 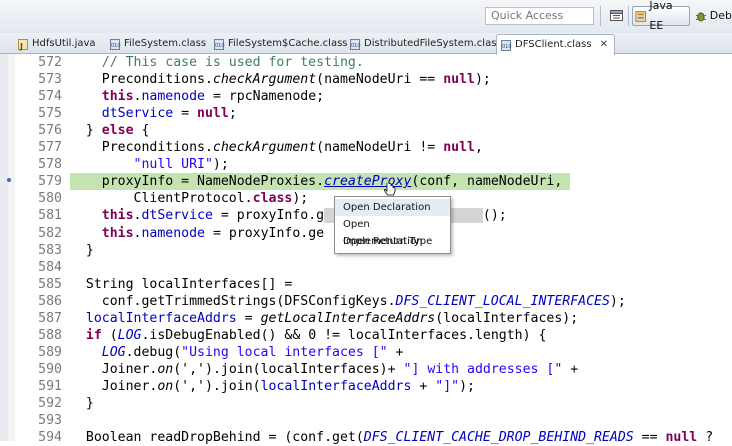 What do you see at coordinates (268, 216) in the screenshot?
I see `code-token: = proxyInfo.g` at bounding box center [268, 216].